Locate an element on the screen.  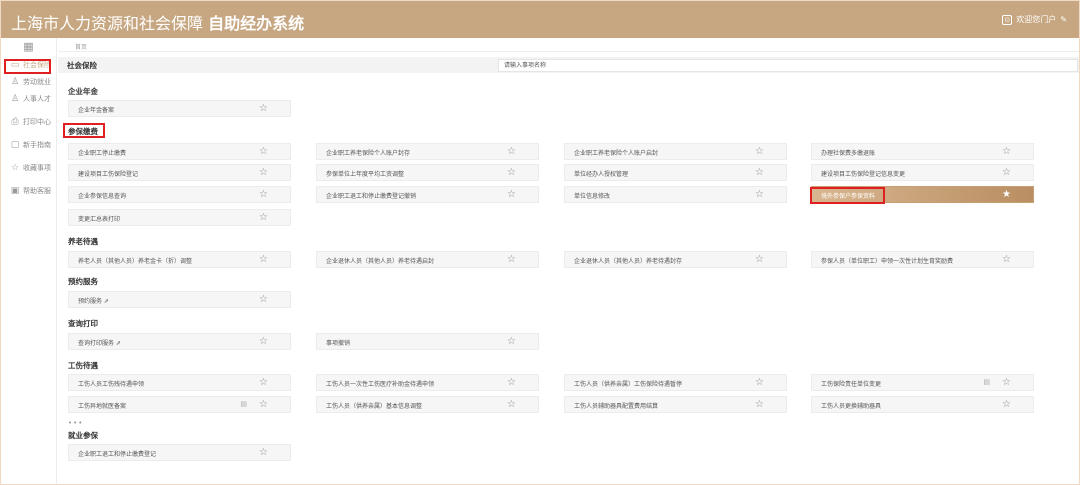
service-label: 企业职工退工和停止缴费登记 is located at coordinates (117, 454).